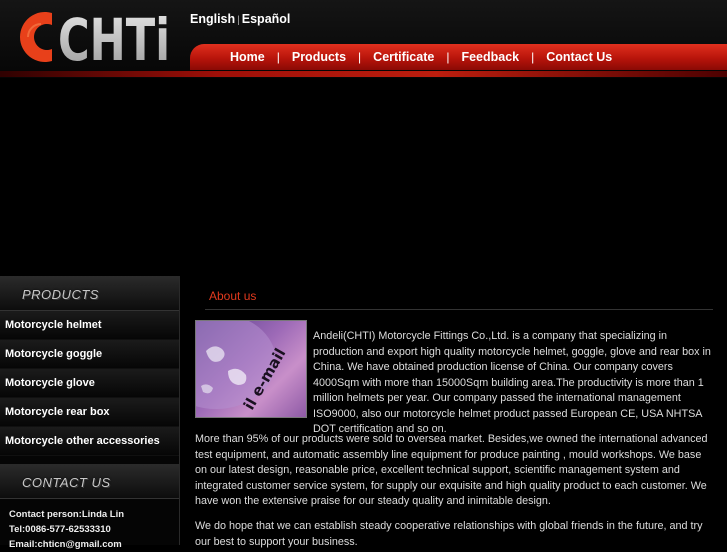 This screenshot has width=727, height=552. I want to click on sidebar-item-glove: Motorcycle glove, so click(89, 383).